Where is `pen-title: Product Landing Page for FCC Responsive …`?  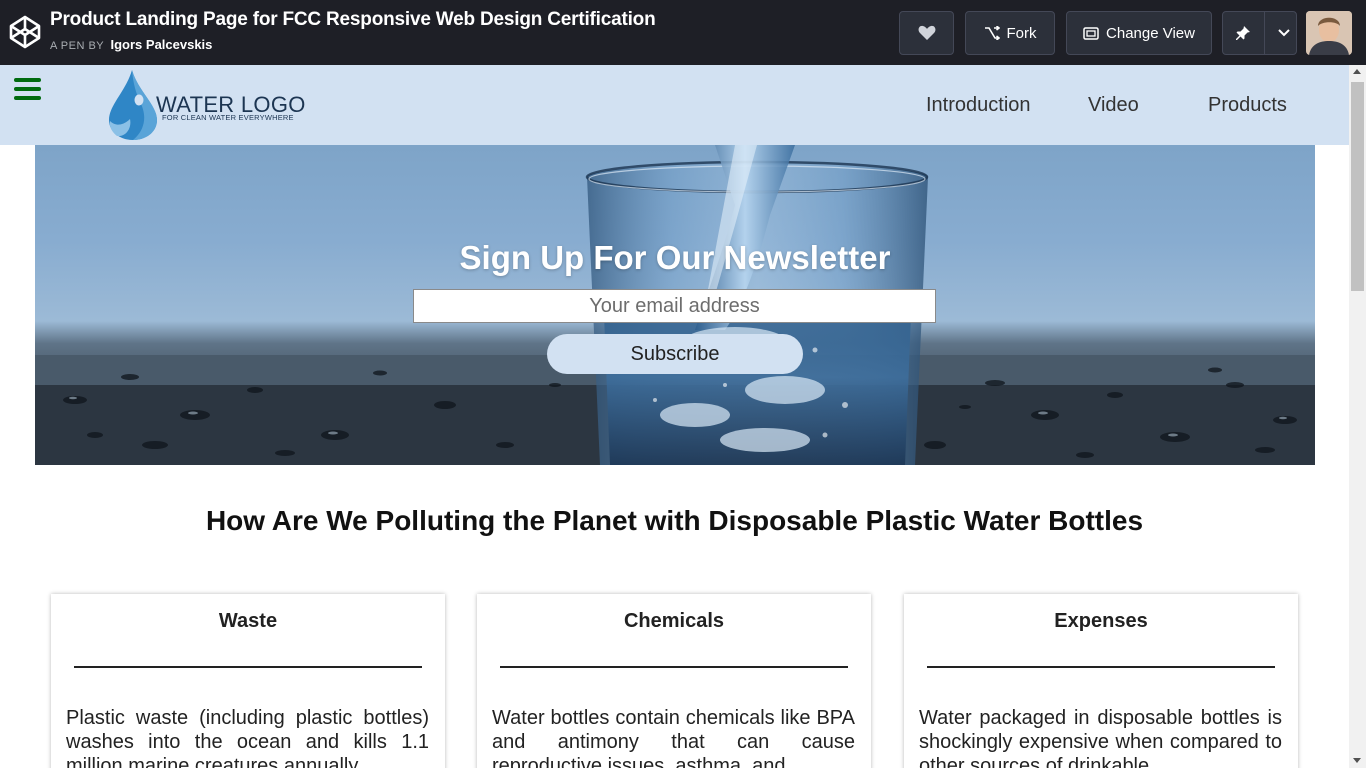 pen-title: Product Landing Page for FCC Responsive … is located at coordinates (353, 19).